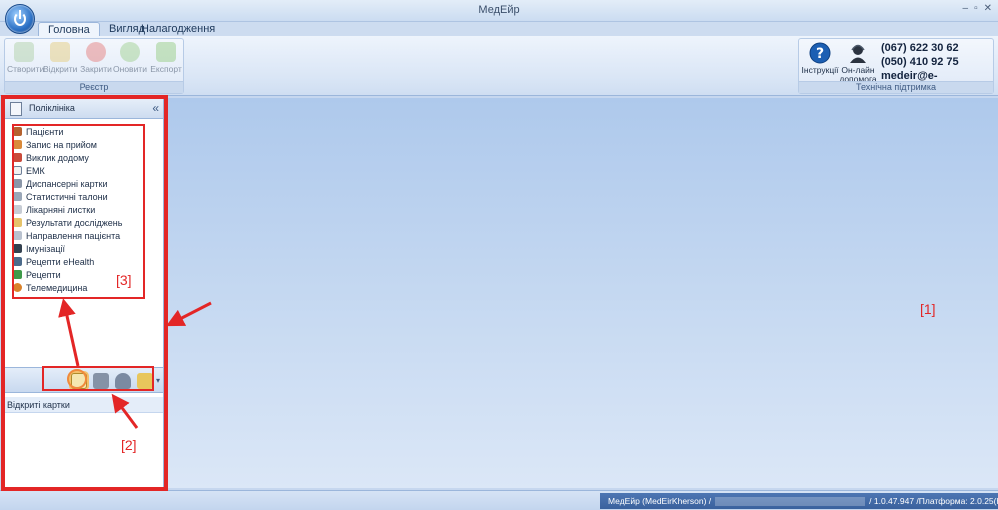  I want to click on close-circle-icon, so click(96, 52).